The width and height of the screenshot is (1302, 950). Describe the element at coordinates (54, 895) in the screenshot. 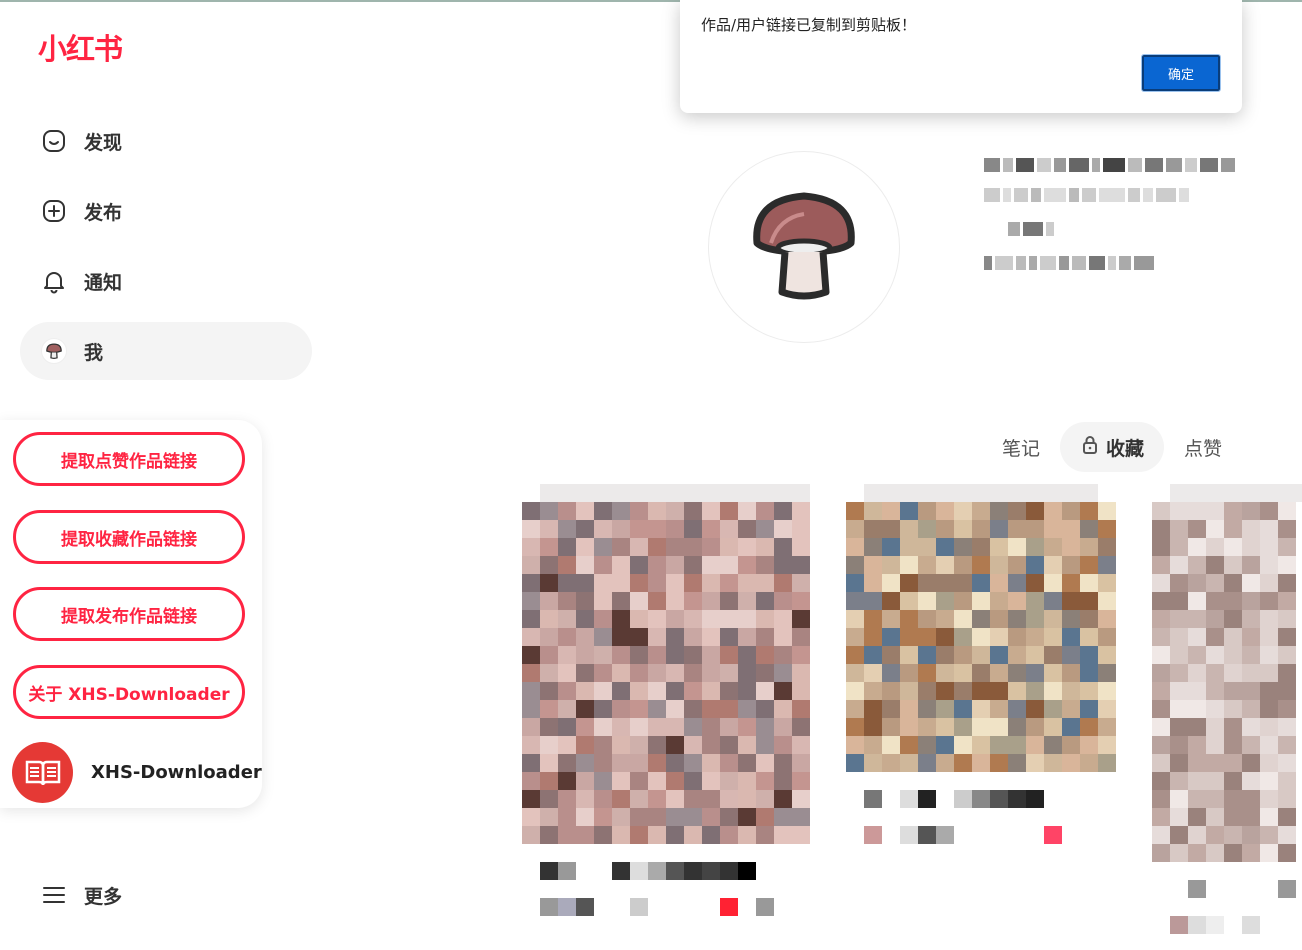

I see `menu-icon` at that location.